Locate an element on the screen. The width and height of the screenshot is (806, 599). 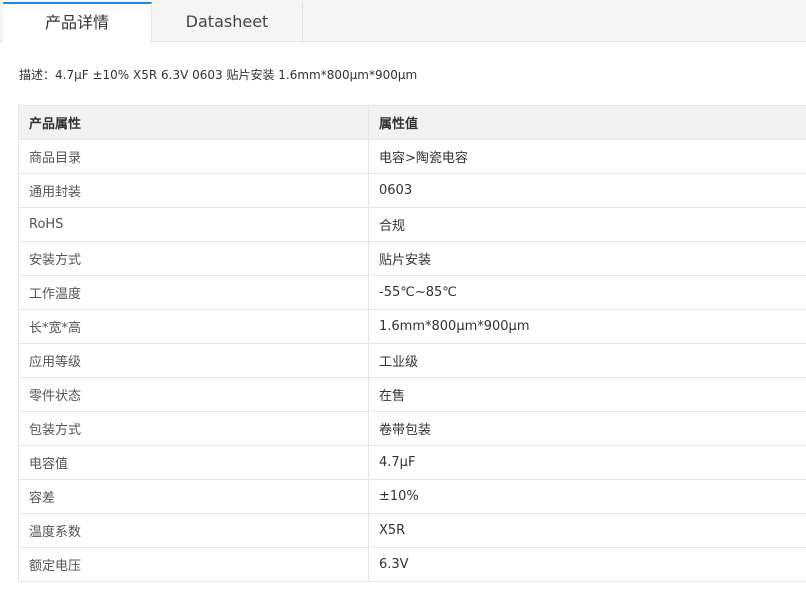
attribute-name: 长*宽*高 is located at coordinates (193, 326).